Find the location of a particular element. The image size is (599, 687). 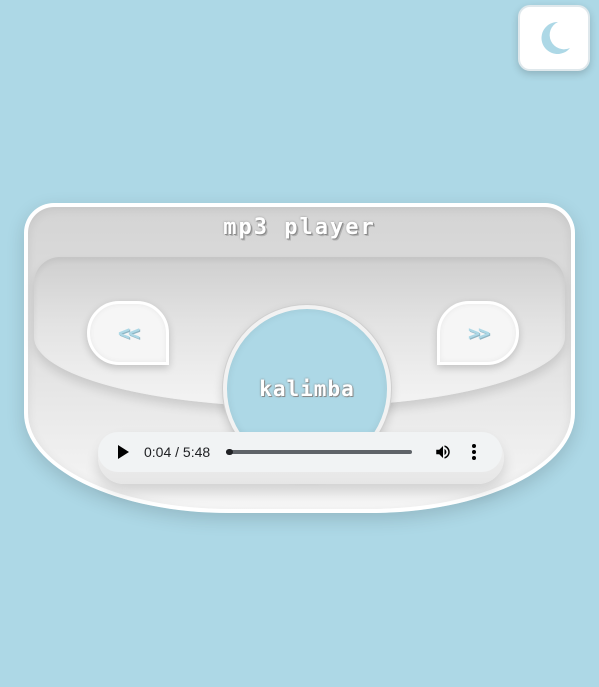

audio-tray: 0:04 / 5:48 is located at coordinates (301, 458).